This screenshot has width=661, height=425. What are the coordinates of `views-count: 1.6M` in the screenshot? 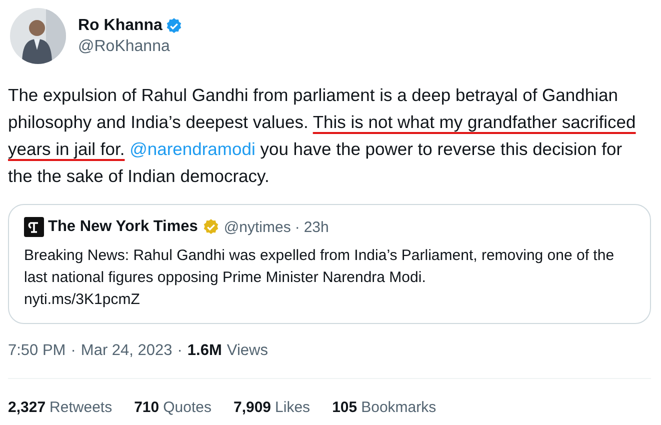 It's located at (204, 351).